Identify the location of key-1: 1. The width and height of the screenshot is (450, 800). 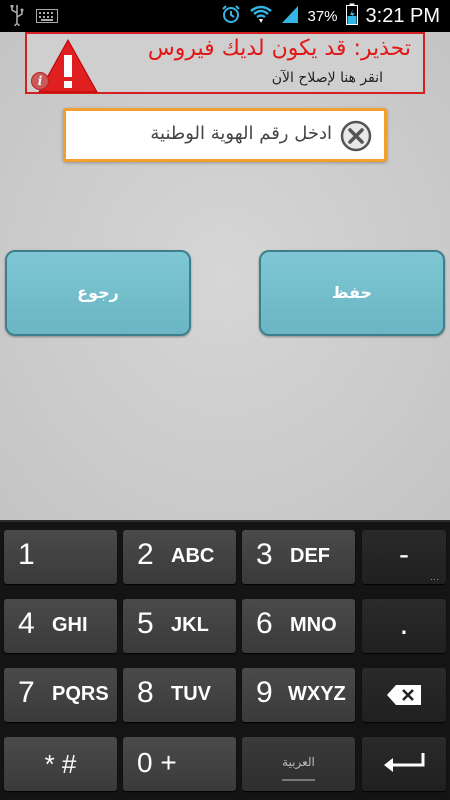
(60, 557).